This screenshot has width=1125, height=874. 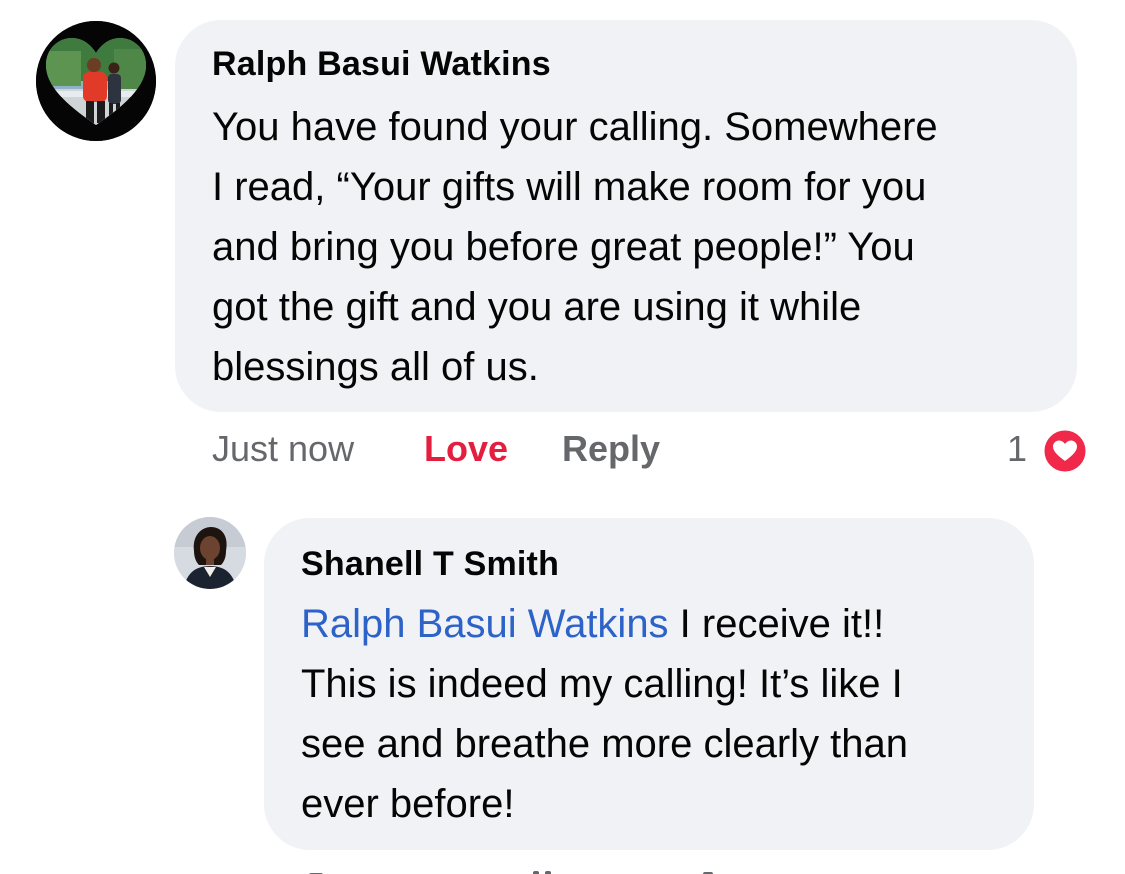 I want to click on comment-actions: Just now Love Reply 1, so click(x=562, y=451).